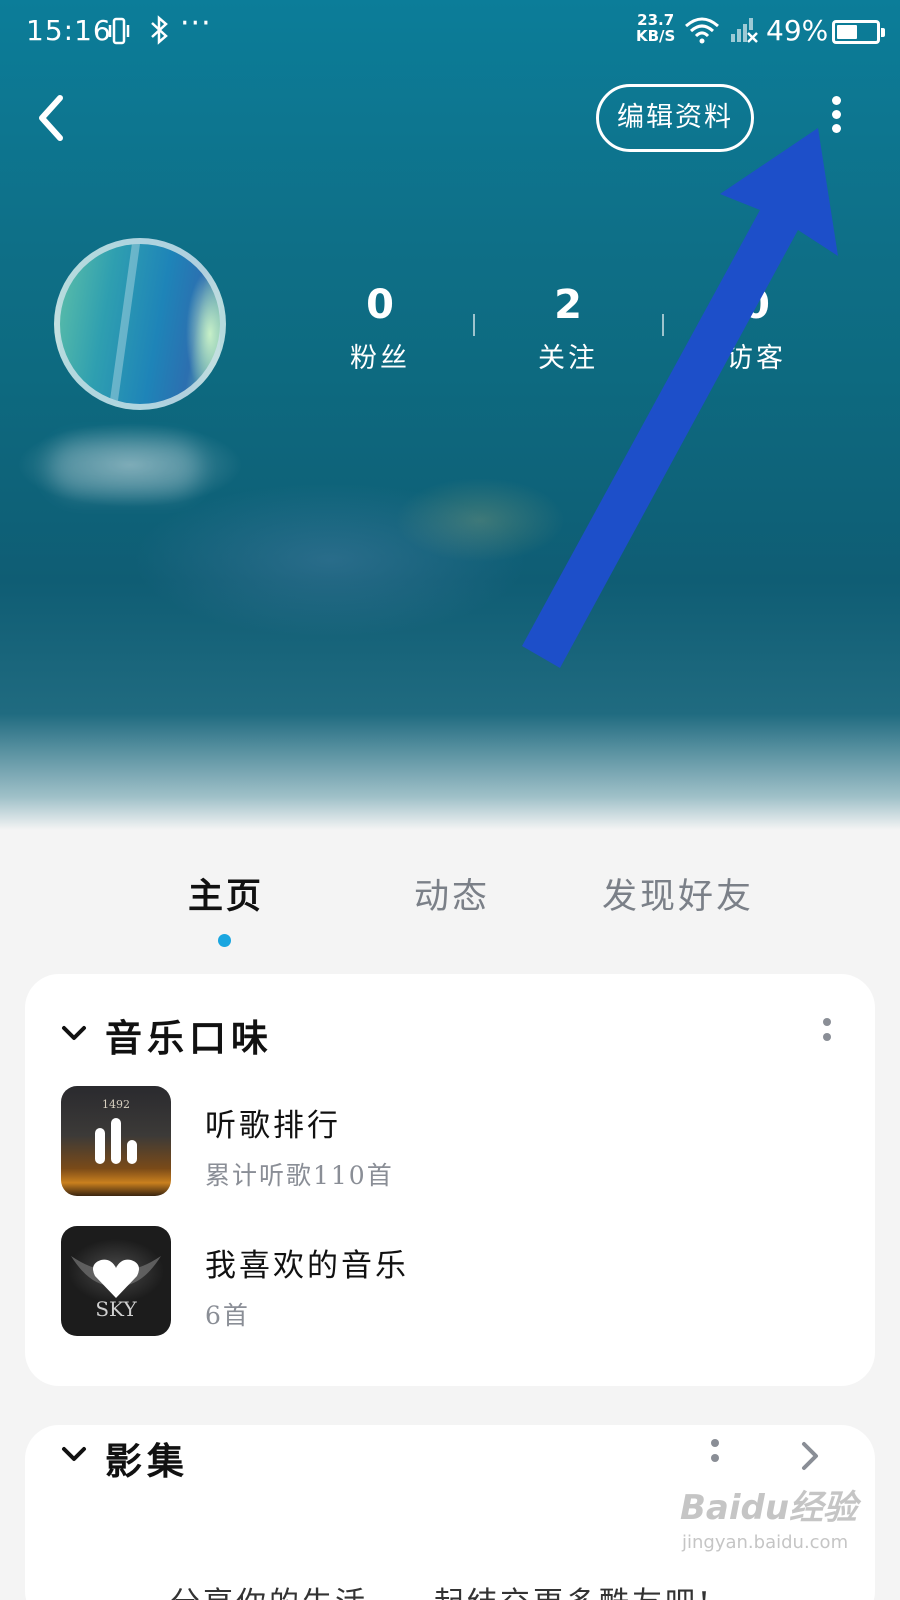 The width and height of the screenshot is (900, 1600). Describe the element at coordinates (452, 893) in the screenshot. I see `tab-activity: 动态` at that location.